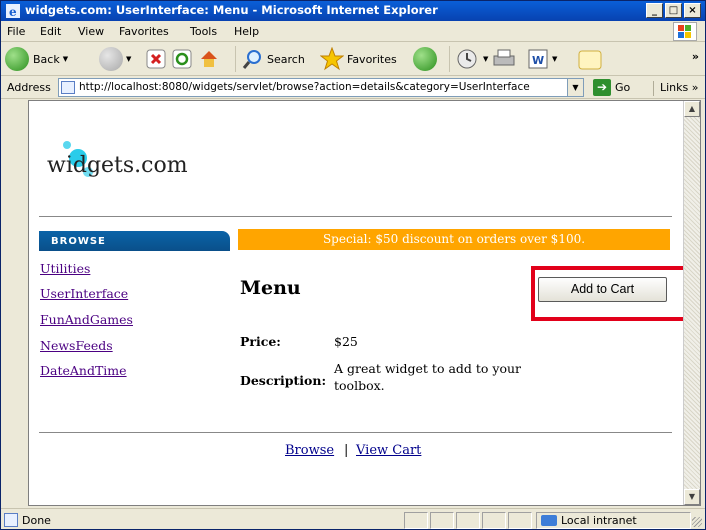 The image size is (706, 530). Describe the element at coordinates (358, 59) in the screenshot. I see `favorites-button: Favorites` at that location.